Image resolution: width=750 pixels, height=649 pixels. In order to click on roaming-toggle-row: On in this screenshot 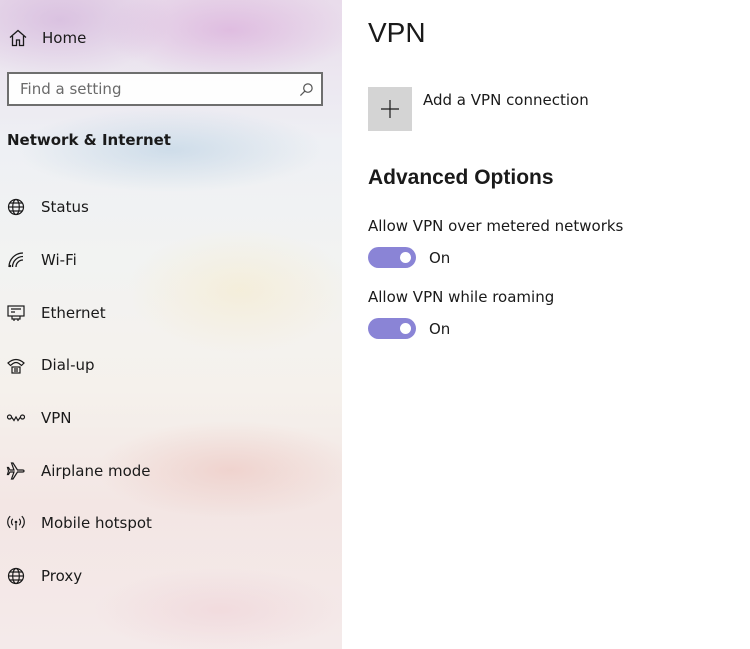, I will do `click(409, 328)`.